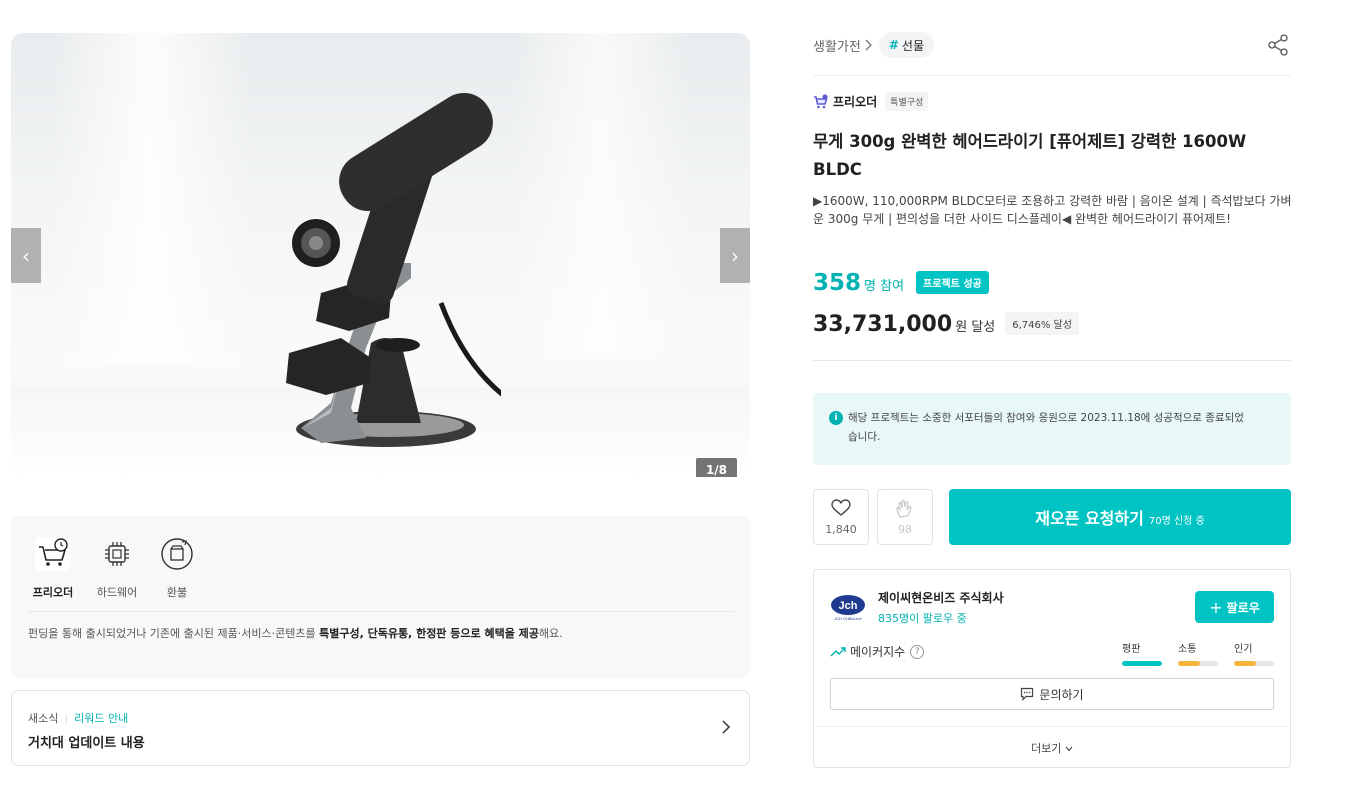  I want to click on maker-index: 메이커지수 ?, so click(877, 651).